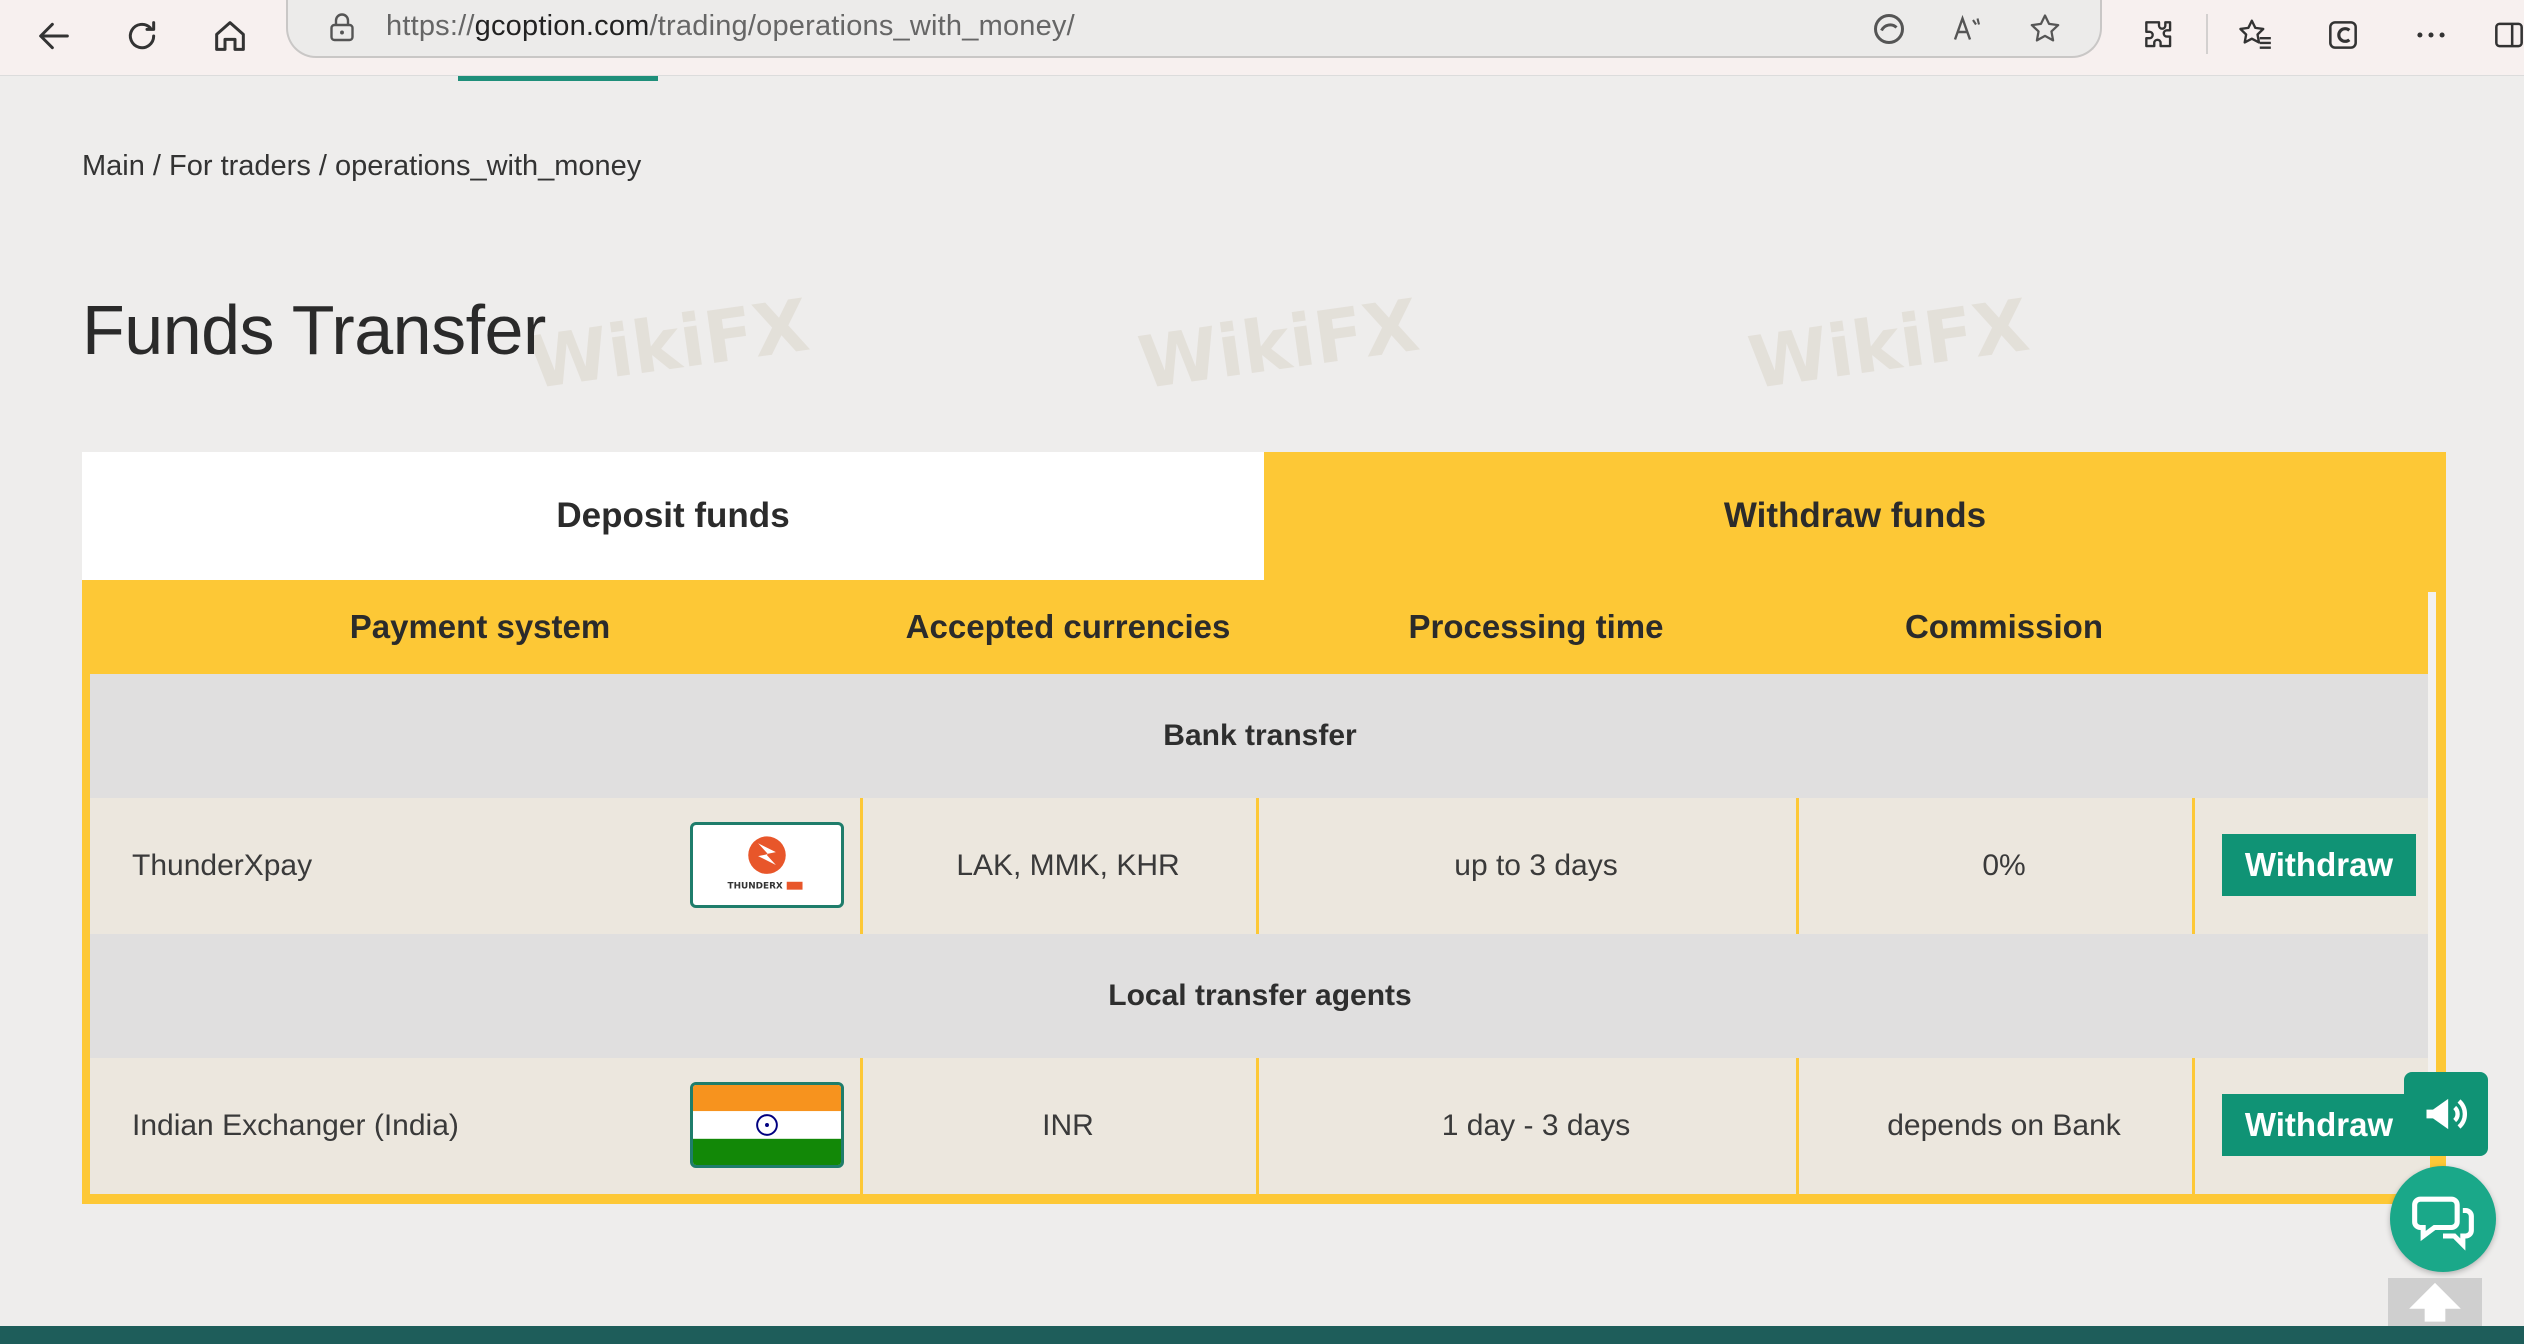  What do you see at coordinates (2432, 857) in the screenshot?
I see `table-scrollbar` at bounding box center [2432, 857].